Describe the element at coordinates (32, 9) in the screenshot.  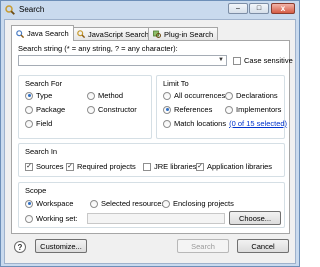
I see `window-title: Search` at that location.